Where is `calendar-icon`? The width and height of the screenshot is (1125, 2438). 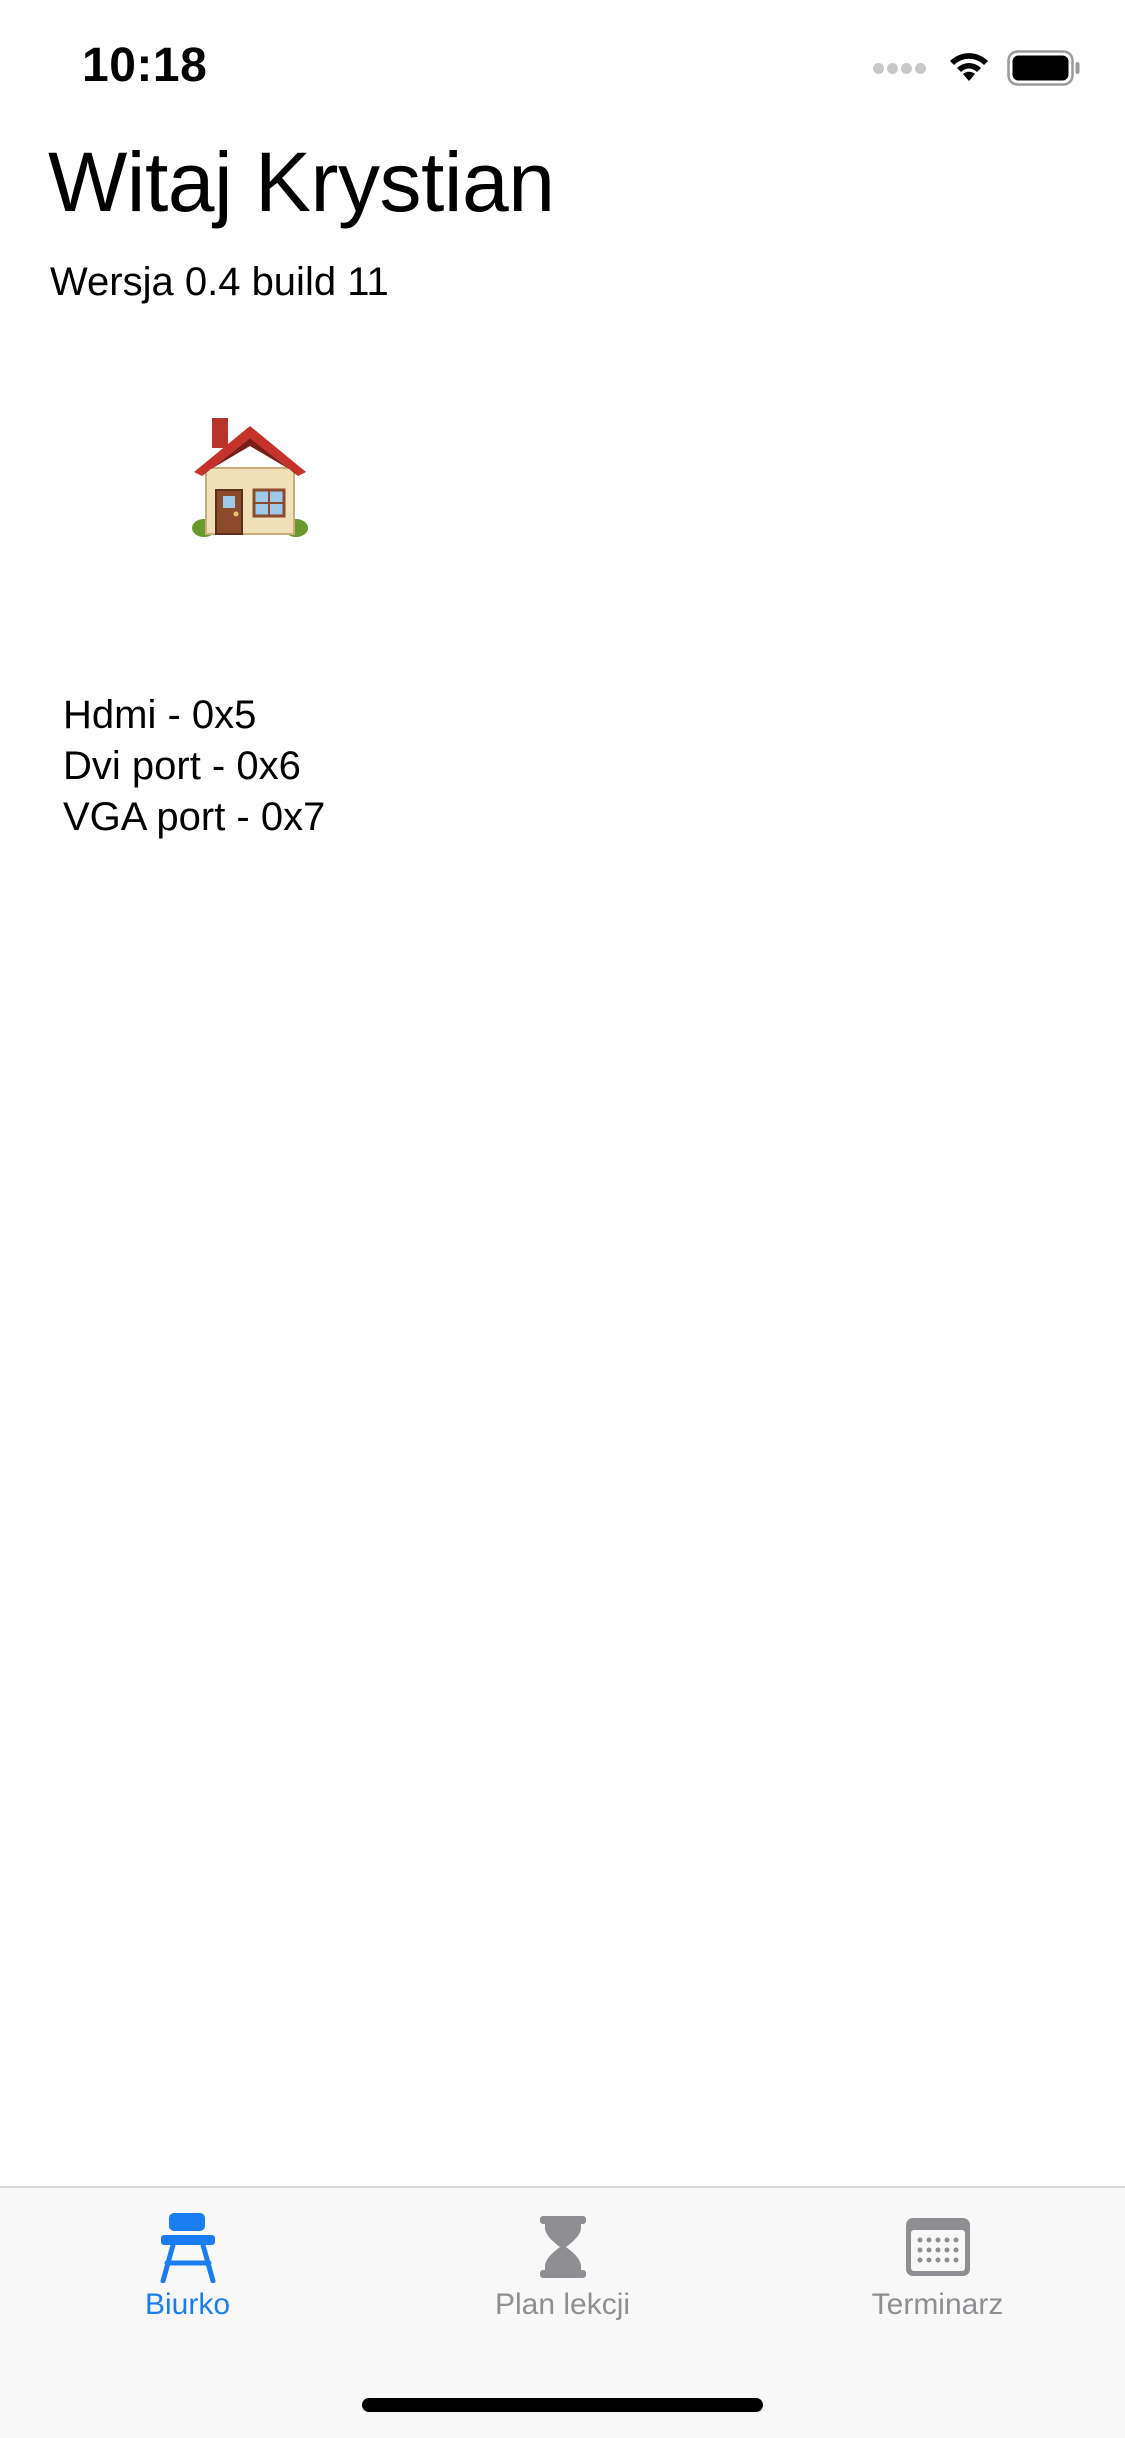 calendar-icon is located at coordinates (938, 2247).